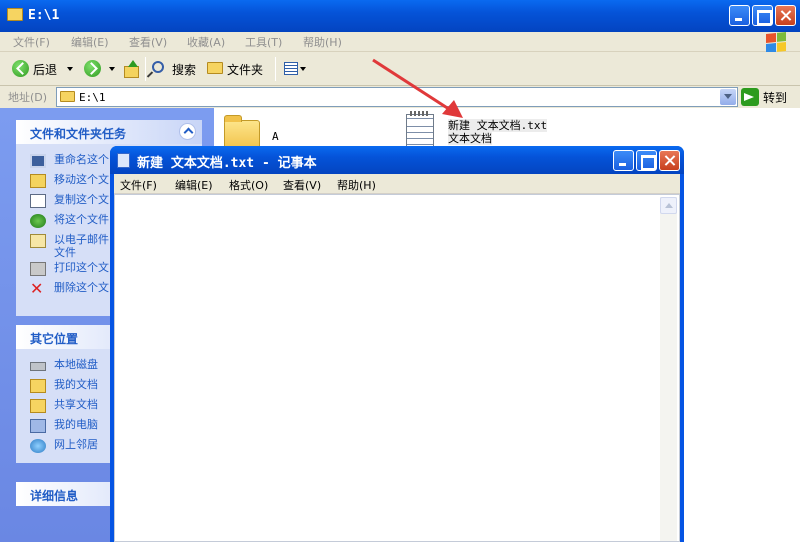  I want to click on address-dropdown-icon, so click(728, 97).